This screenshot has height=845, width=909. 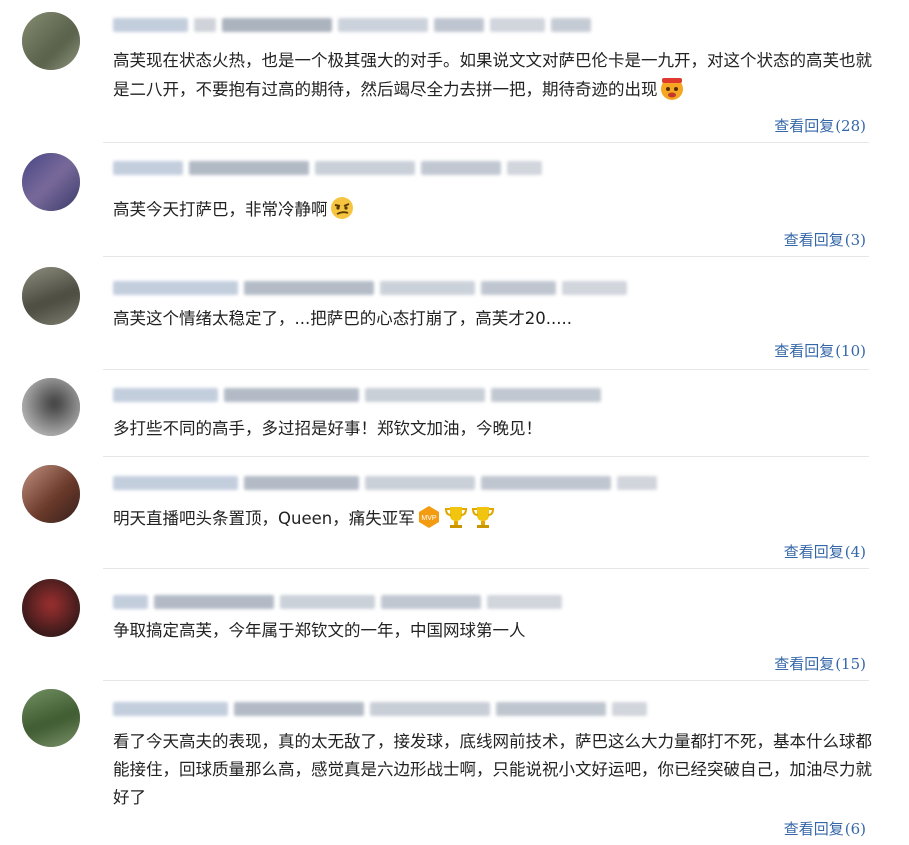 I want to click on mvp-badge-emoji: MVP, so click(x=428, y=517).